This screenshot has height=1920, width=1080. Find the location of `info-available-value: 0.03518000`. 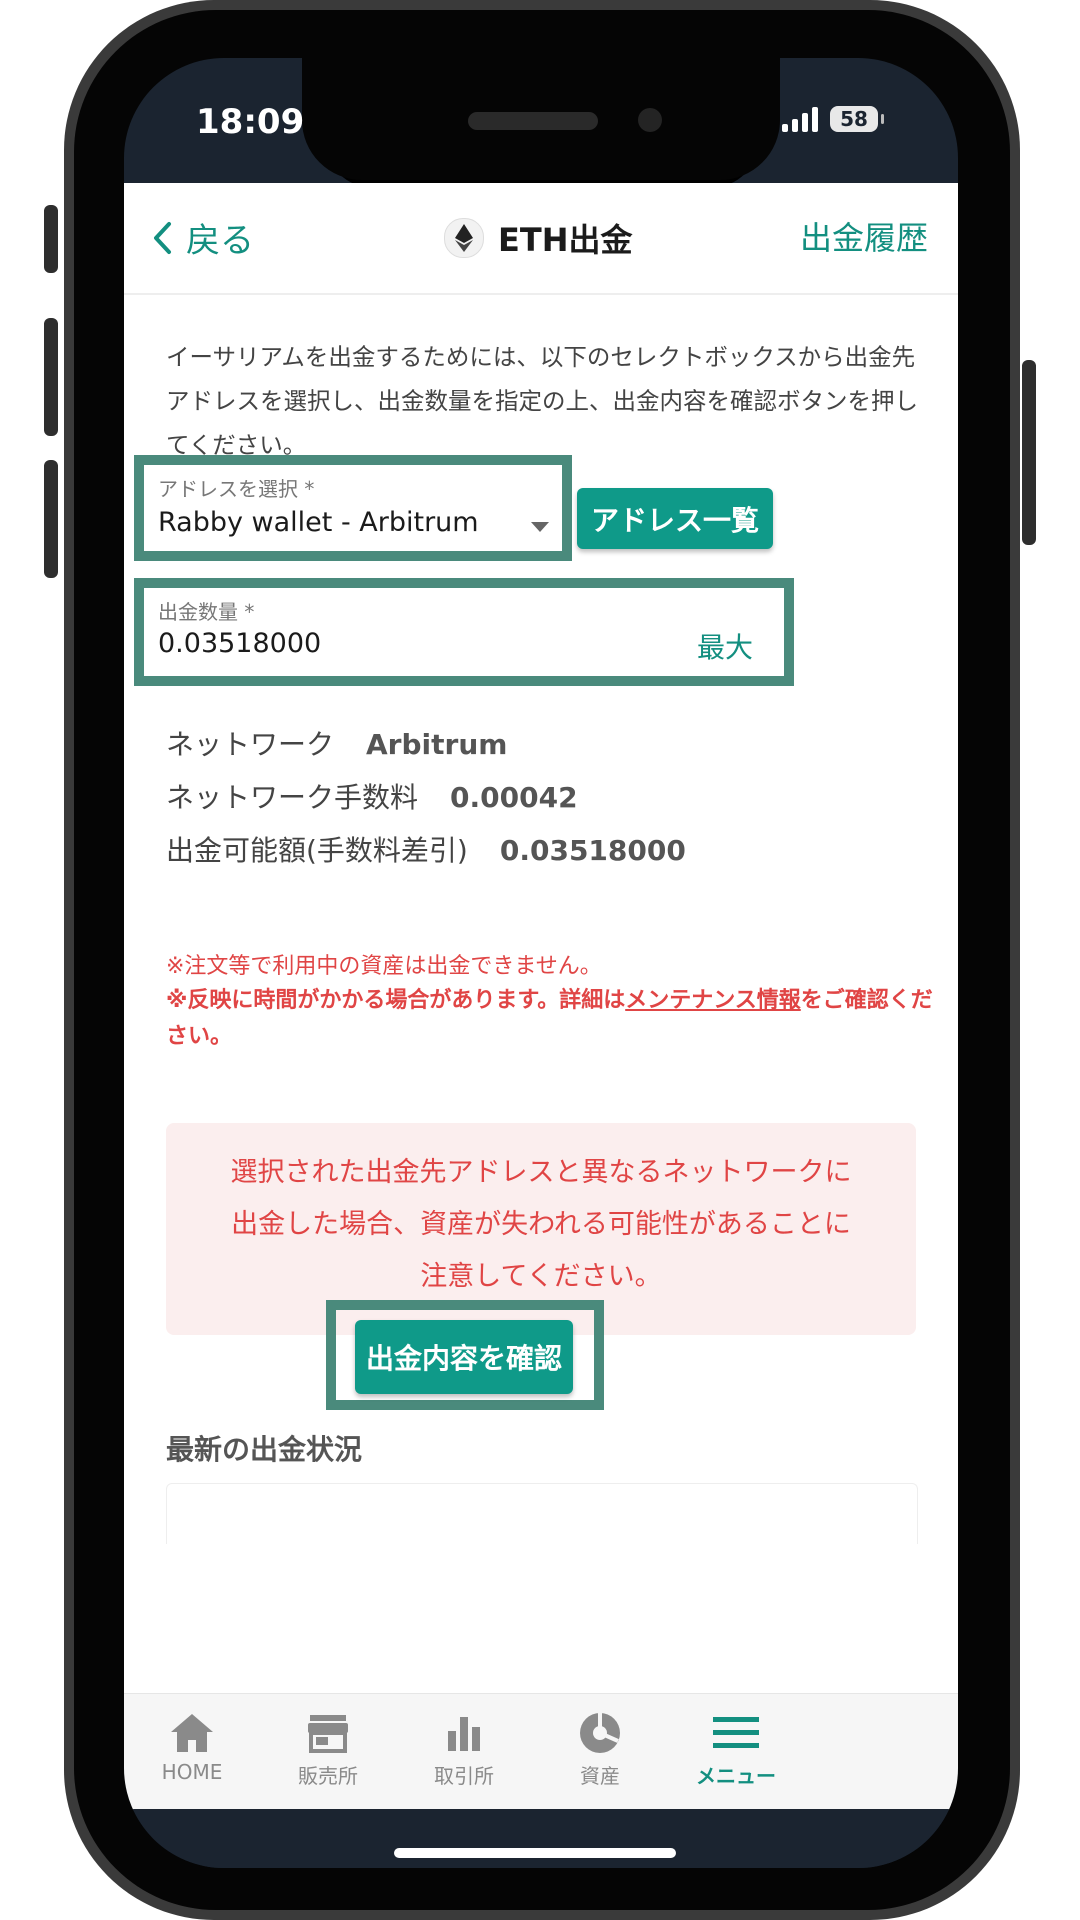

info-available-value: 0.03518000 is located at coordinates (592, 850).